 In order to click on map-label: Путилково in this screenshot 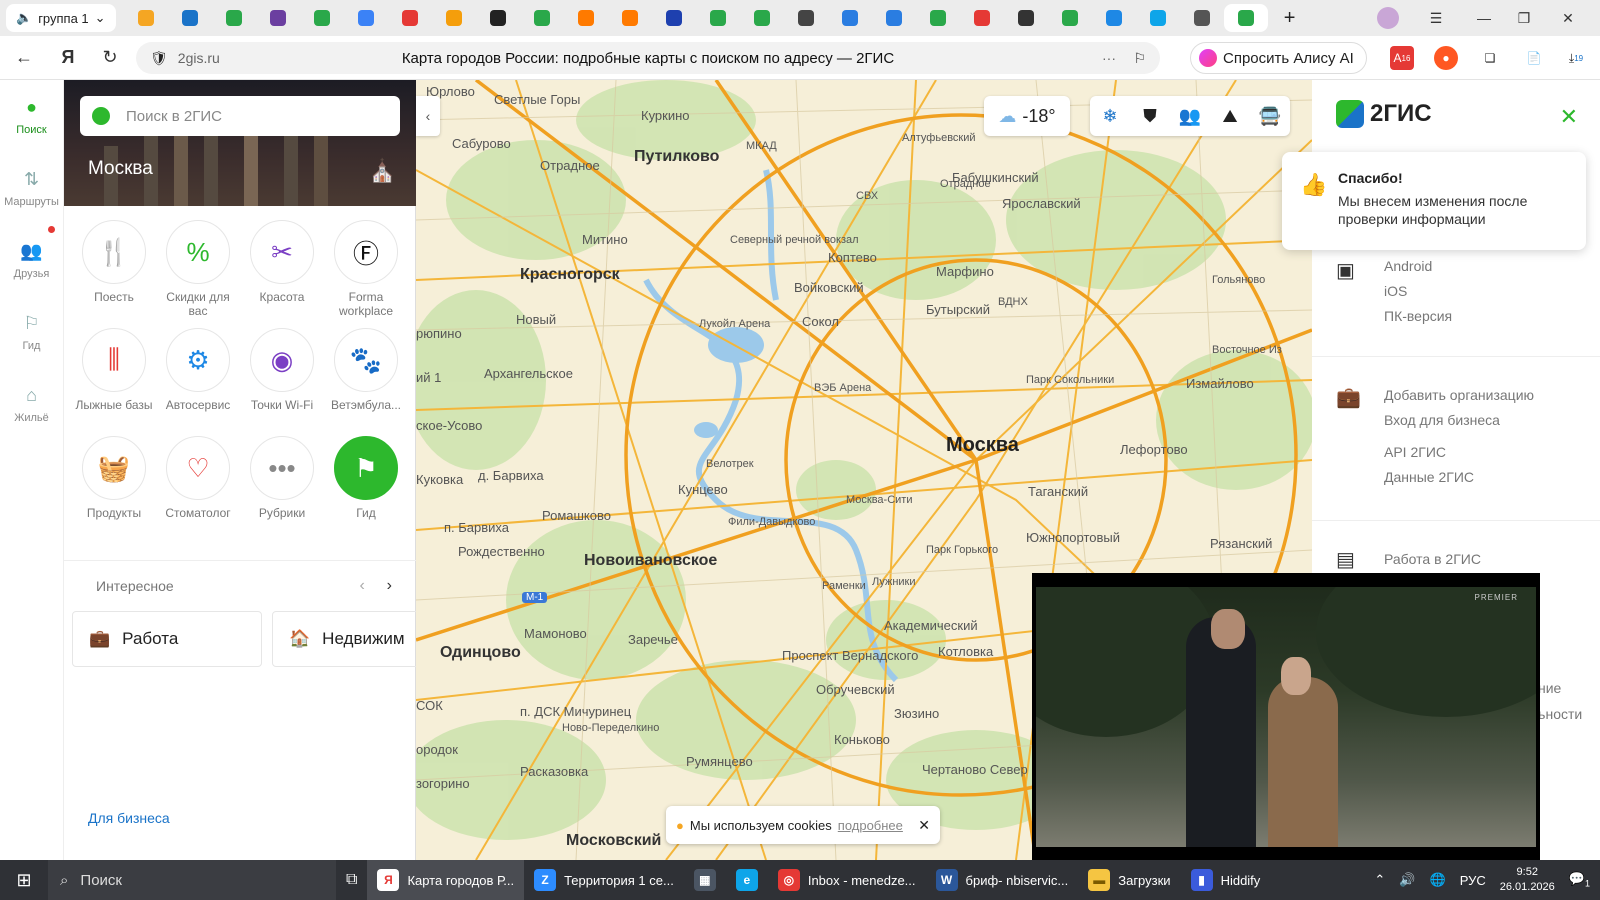, I will do `click(676, 157)`.